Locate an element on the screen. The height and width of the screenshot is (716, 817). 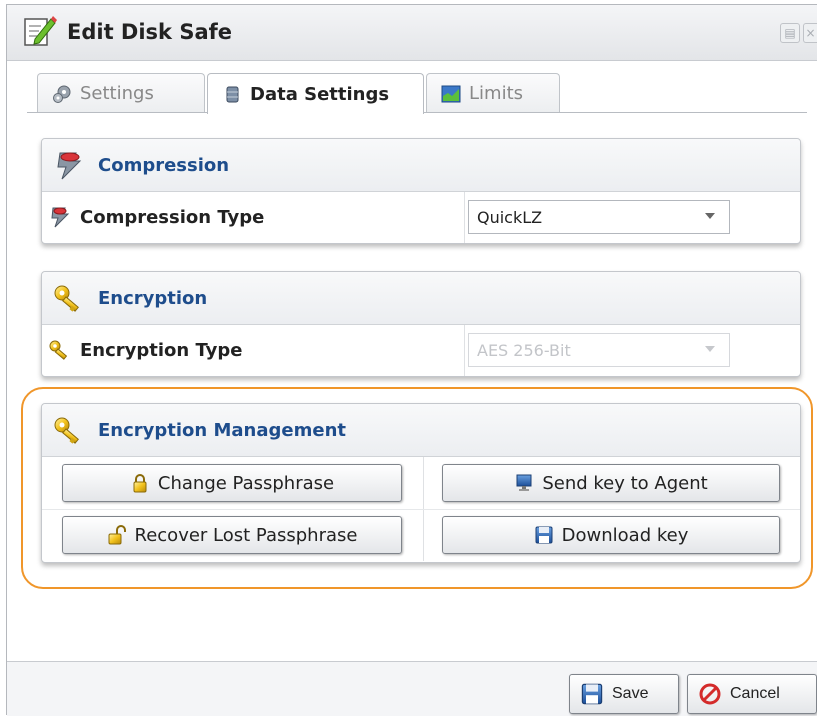
title-bar: Edit Disk Safe ▤ × is located at coordinates (412, 33).